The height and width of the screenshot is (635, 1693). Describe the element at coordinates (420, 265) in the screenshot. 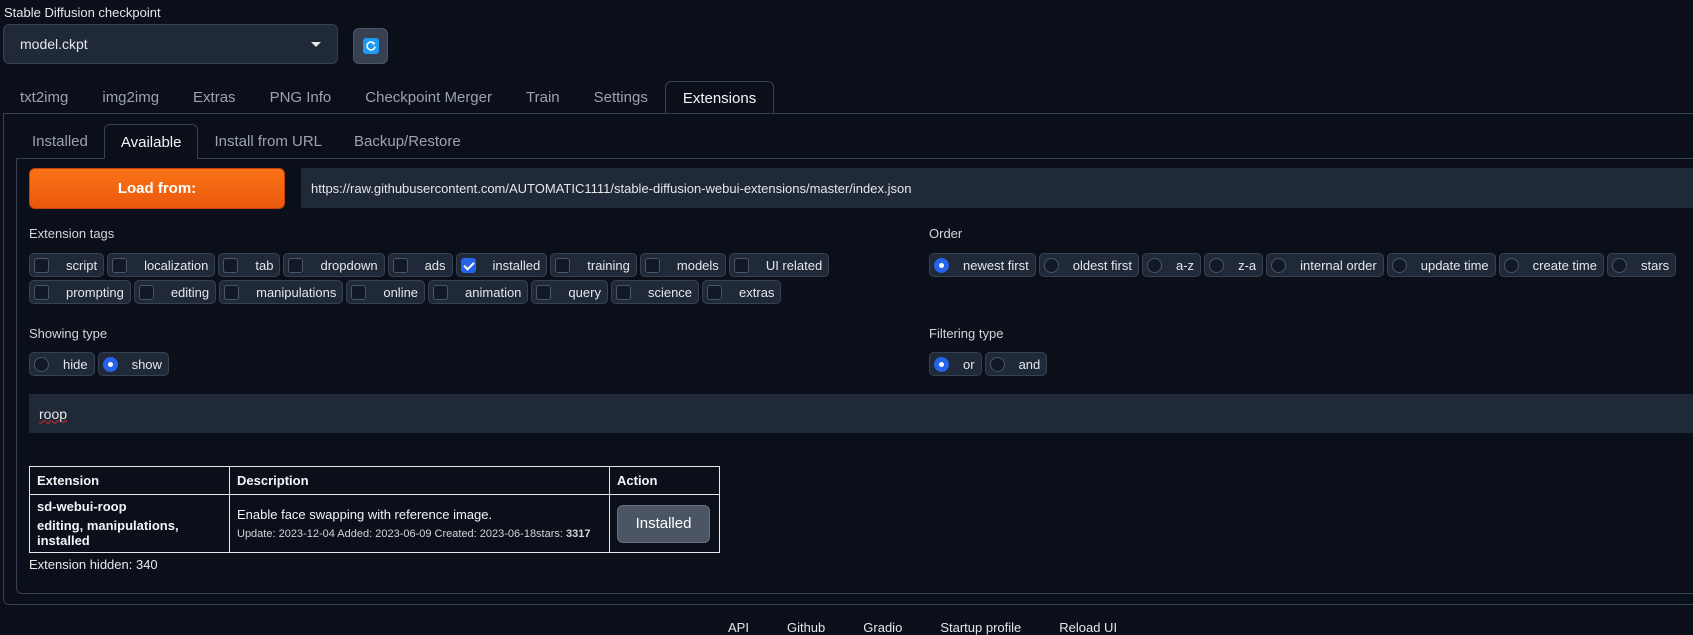

I see `tag-checkbox-ads: ads` at that location.